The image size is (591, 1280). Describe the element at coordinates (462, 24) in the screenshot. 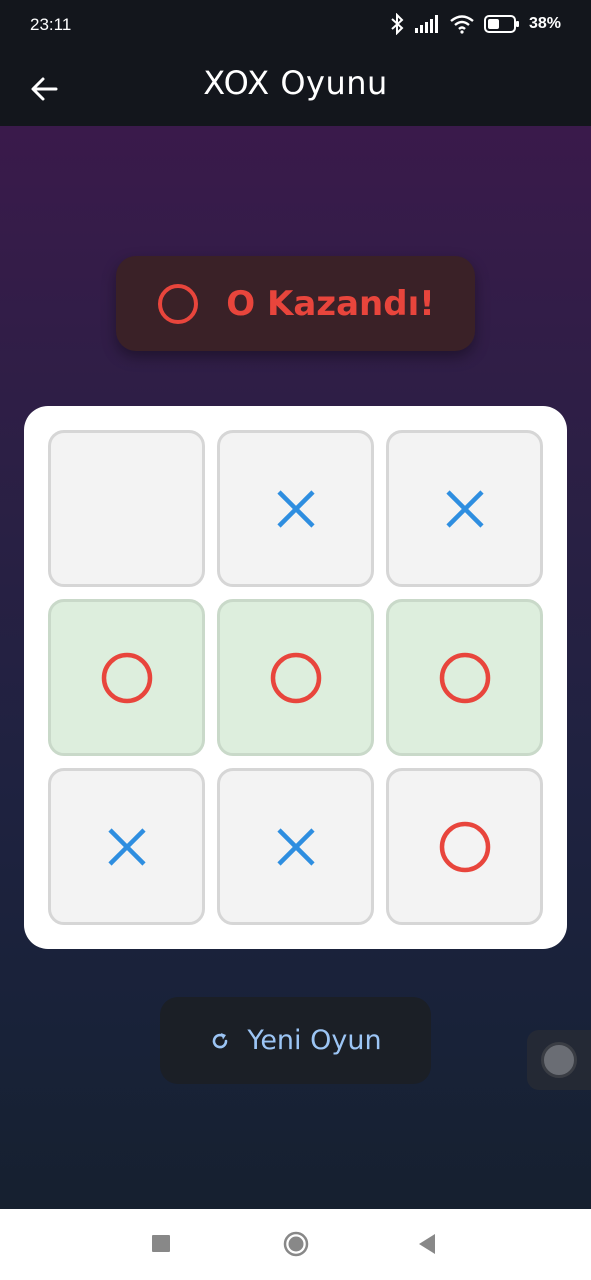

I see `wifi-icon` at that location.